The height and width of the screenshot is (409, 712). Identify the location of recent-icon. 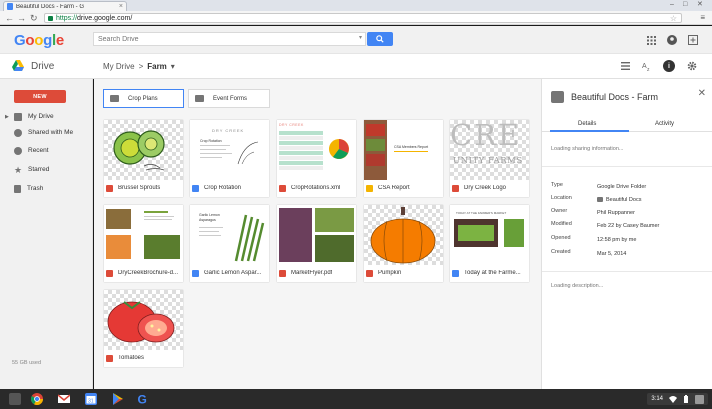
(18, 150).